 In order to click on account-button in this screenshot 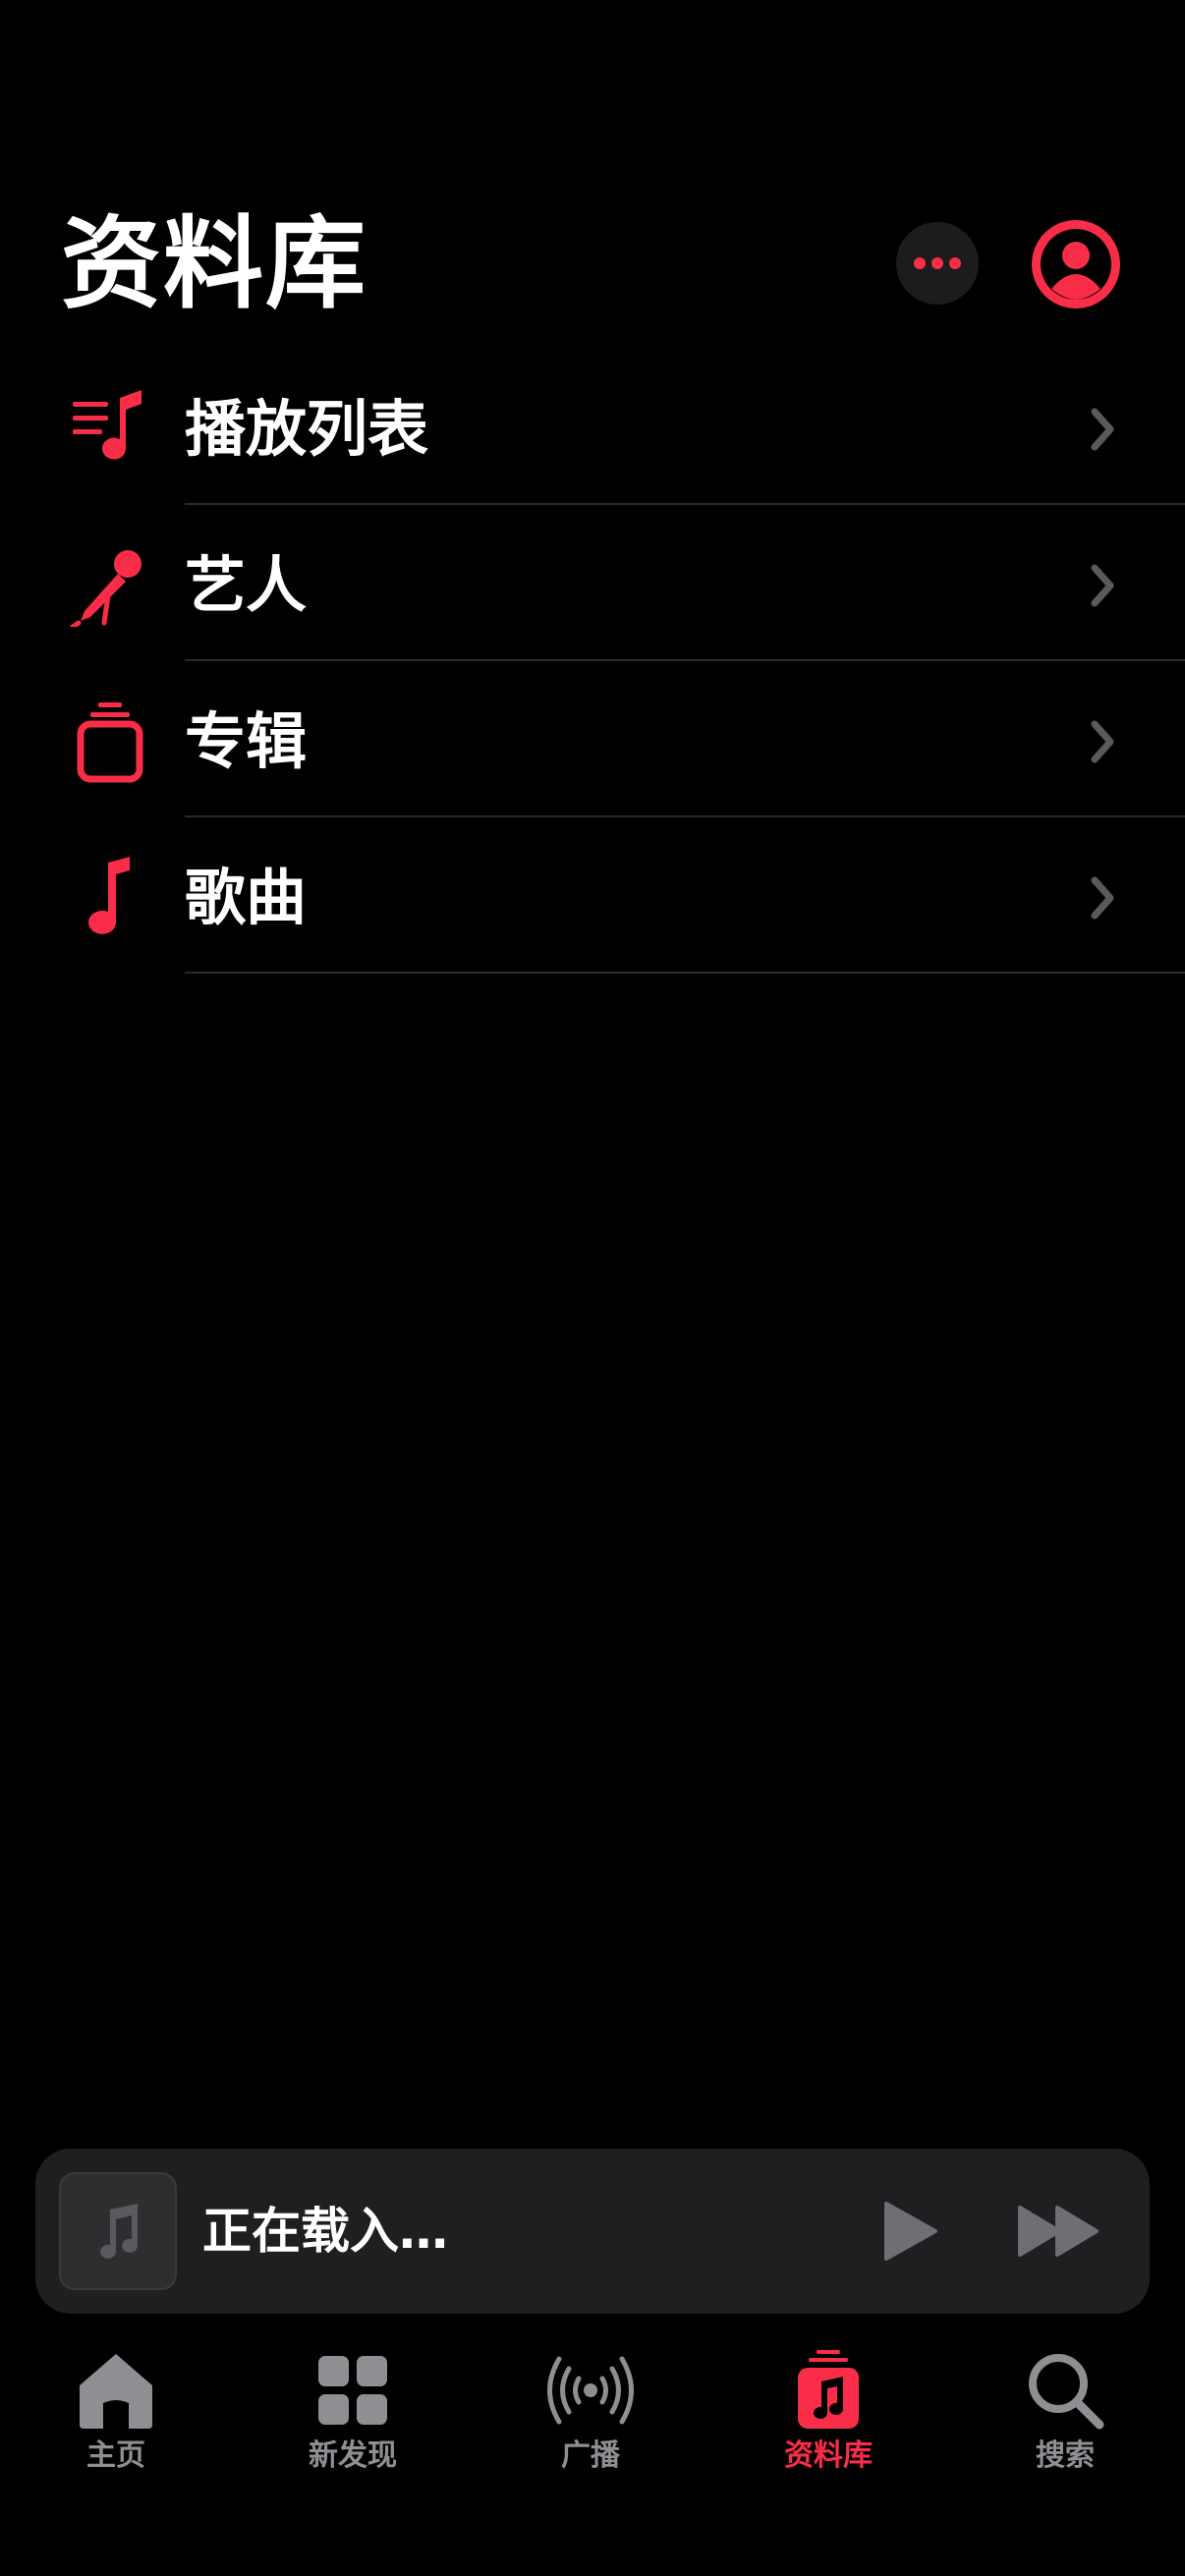, I will do `click(1076, 264)`.